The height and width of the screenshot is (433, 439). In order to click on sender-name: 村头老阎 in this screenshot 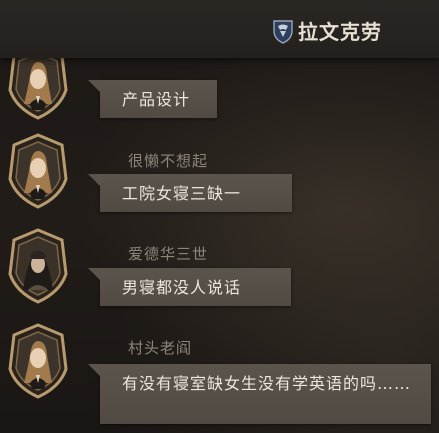, I will do `click(160, 348)`.